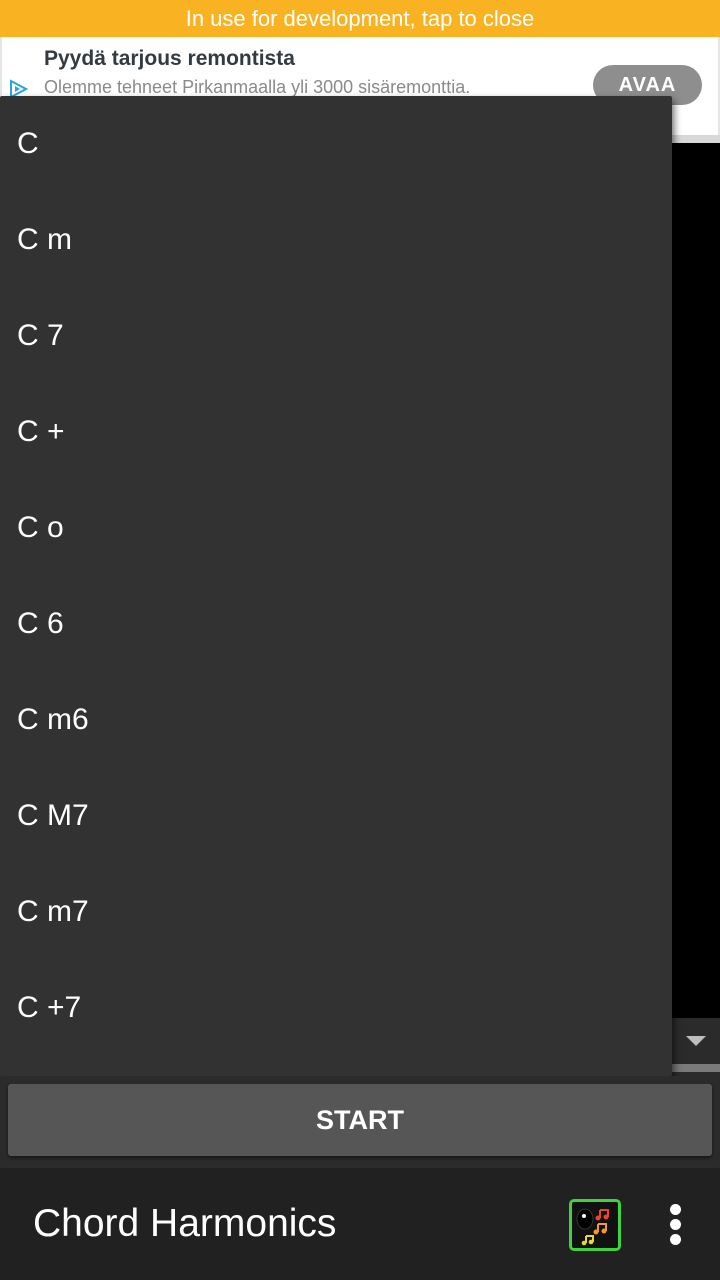  I want to click on dropdown-item-c-7: C 7, so click(336, 336).